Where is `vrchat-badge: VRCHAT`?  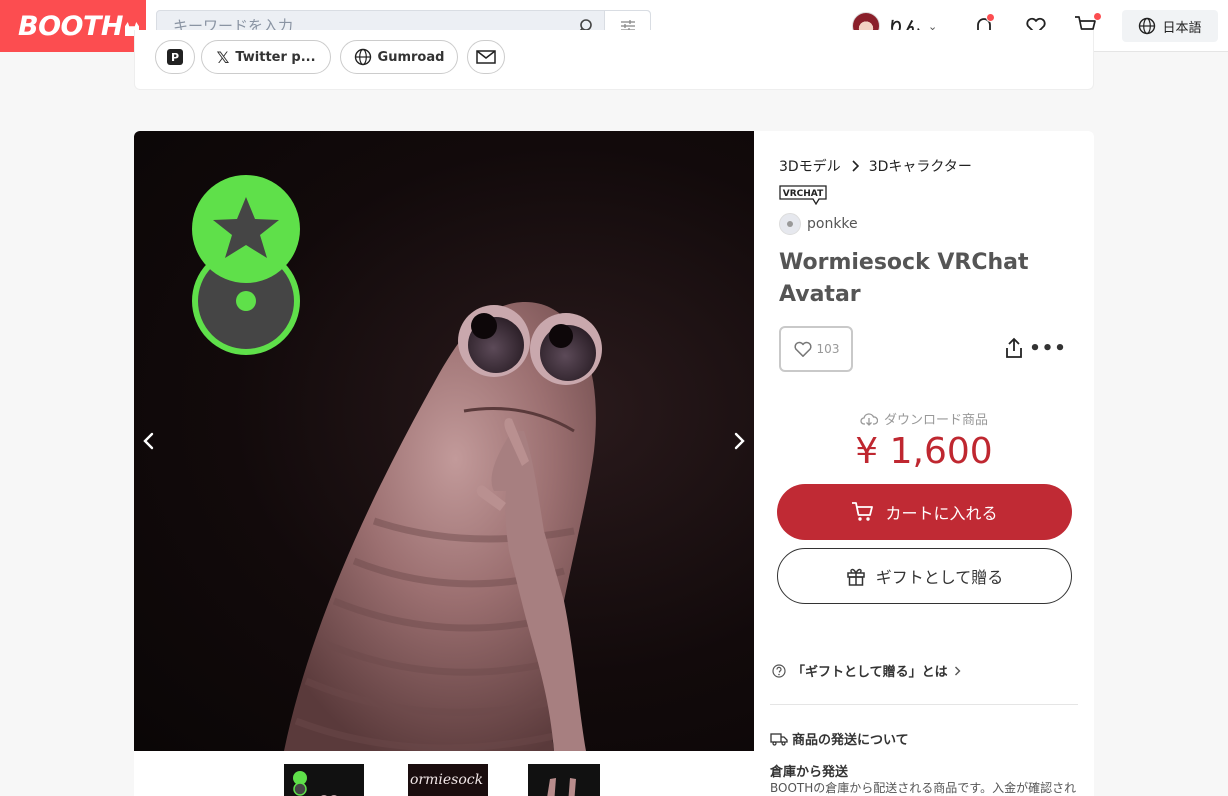 vrchat-badge: VRCHAT is located at coordinates (803, 195).